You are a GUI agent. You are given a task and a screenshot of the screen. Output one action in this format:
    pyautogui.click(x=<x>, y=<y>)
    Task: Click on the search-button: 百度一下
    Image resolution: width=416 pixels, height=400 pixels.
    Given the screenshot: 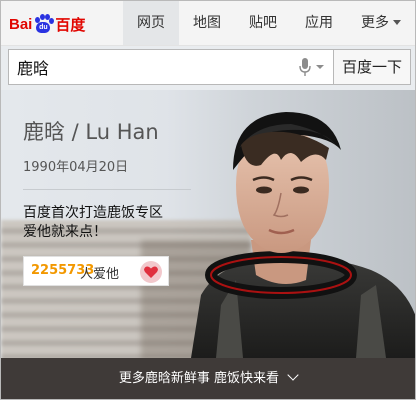 What is the action you would take?
    pyautogui.click(x=372, y=67)
    